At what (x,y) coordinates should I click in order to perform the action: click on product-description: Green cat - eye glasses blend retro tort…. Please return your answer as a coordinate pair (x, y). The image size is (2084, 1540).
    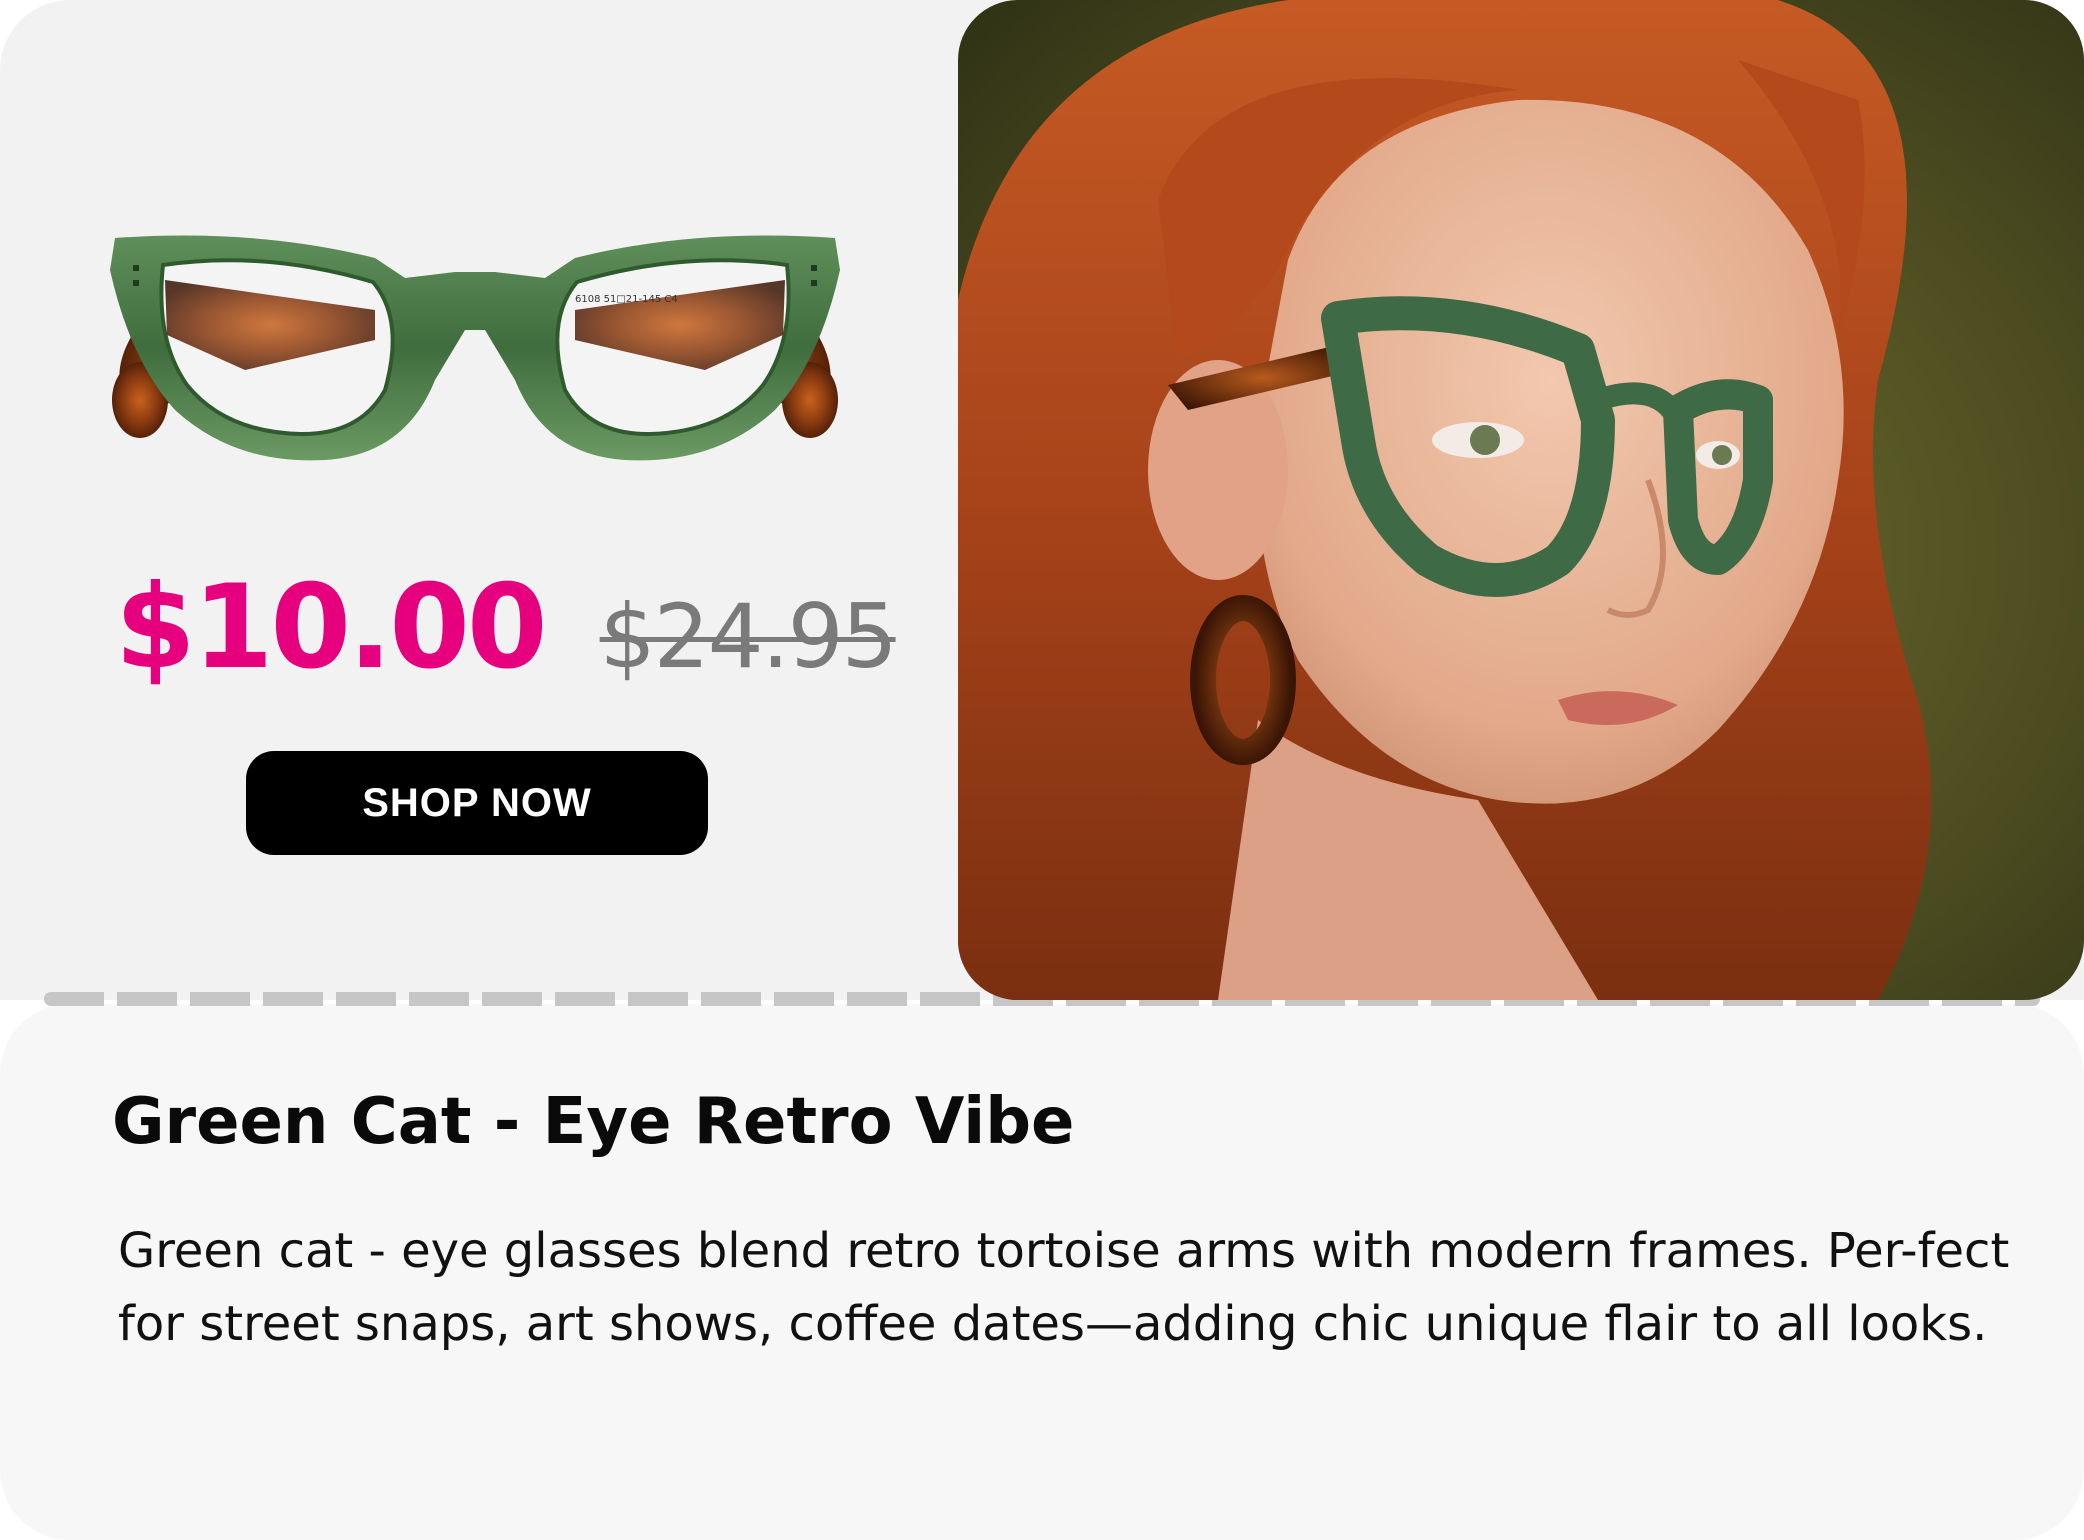
    Looking at the image, I should click on (1064, 1287).